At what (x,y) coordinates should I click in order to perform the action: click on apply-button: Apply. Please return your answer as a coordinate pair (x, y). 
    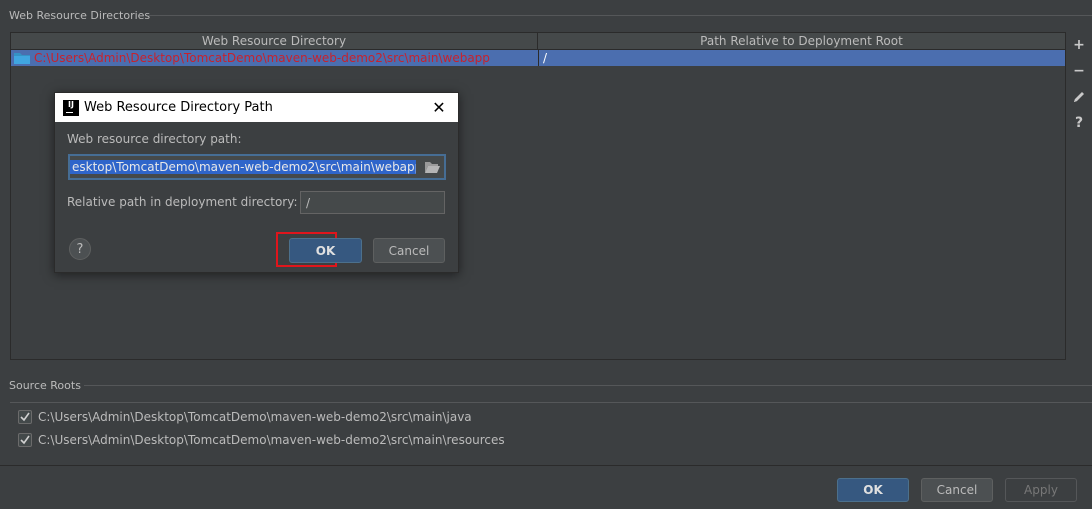
    Looking at the image, I should click on (1041, 490).